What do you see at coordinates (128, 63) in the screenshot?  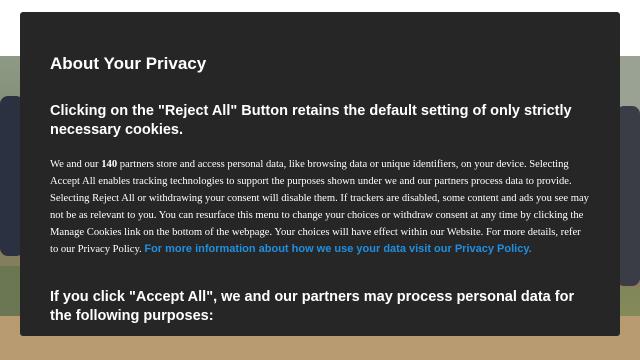 I see `dialog-title: About Your Privacy` at bounding box center [128, 63].